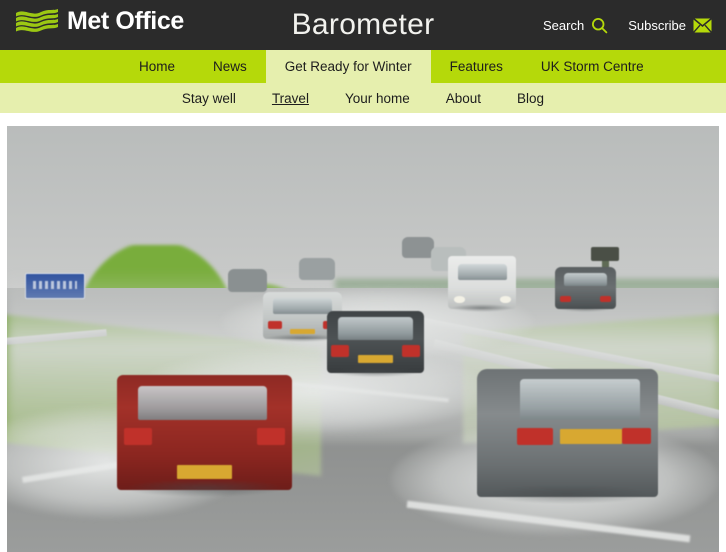 The height and width of the screenshot is (552, 726). I want to click on vehicle-silver-hatchback, so click(567, 436).